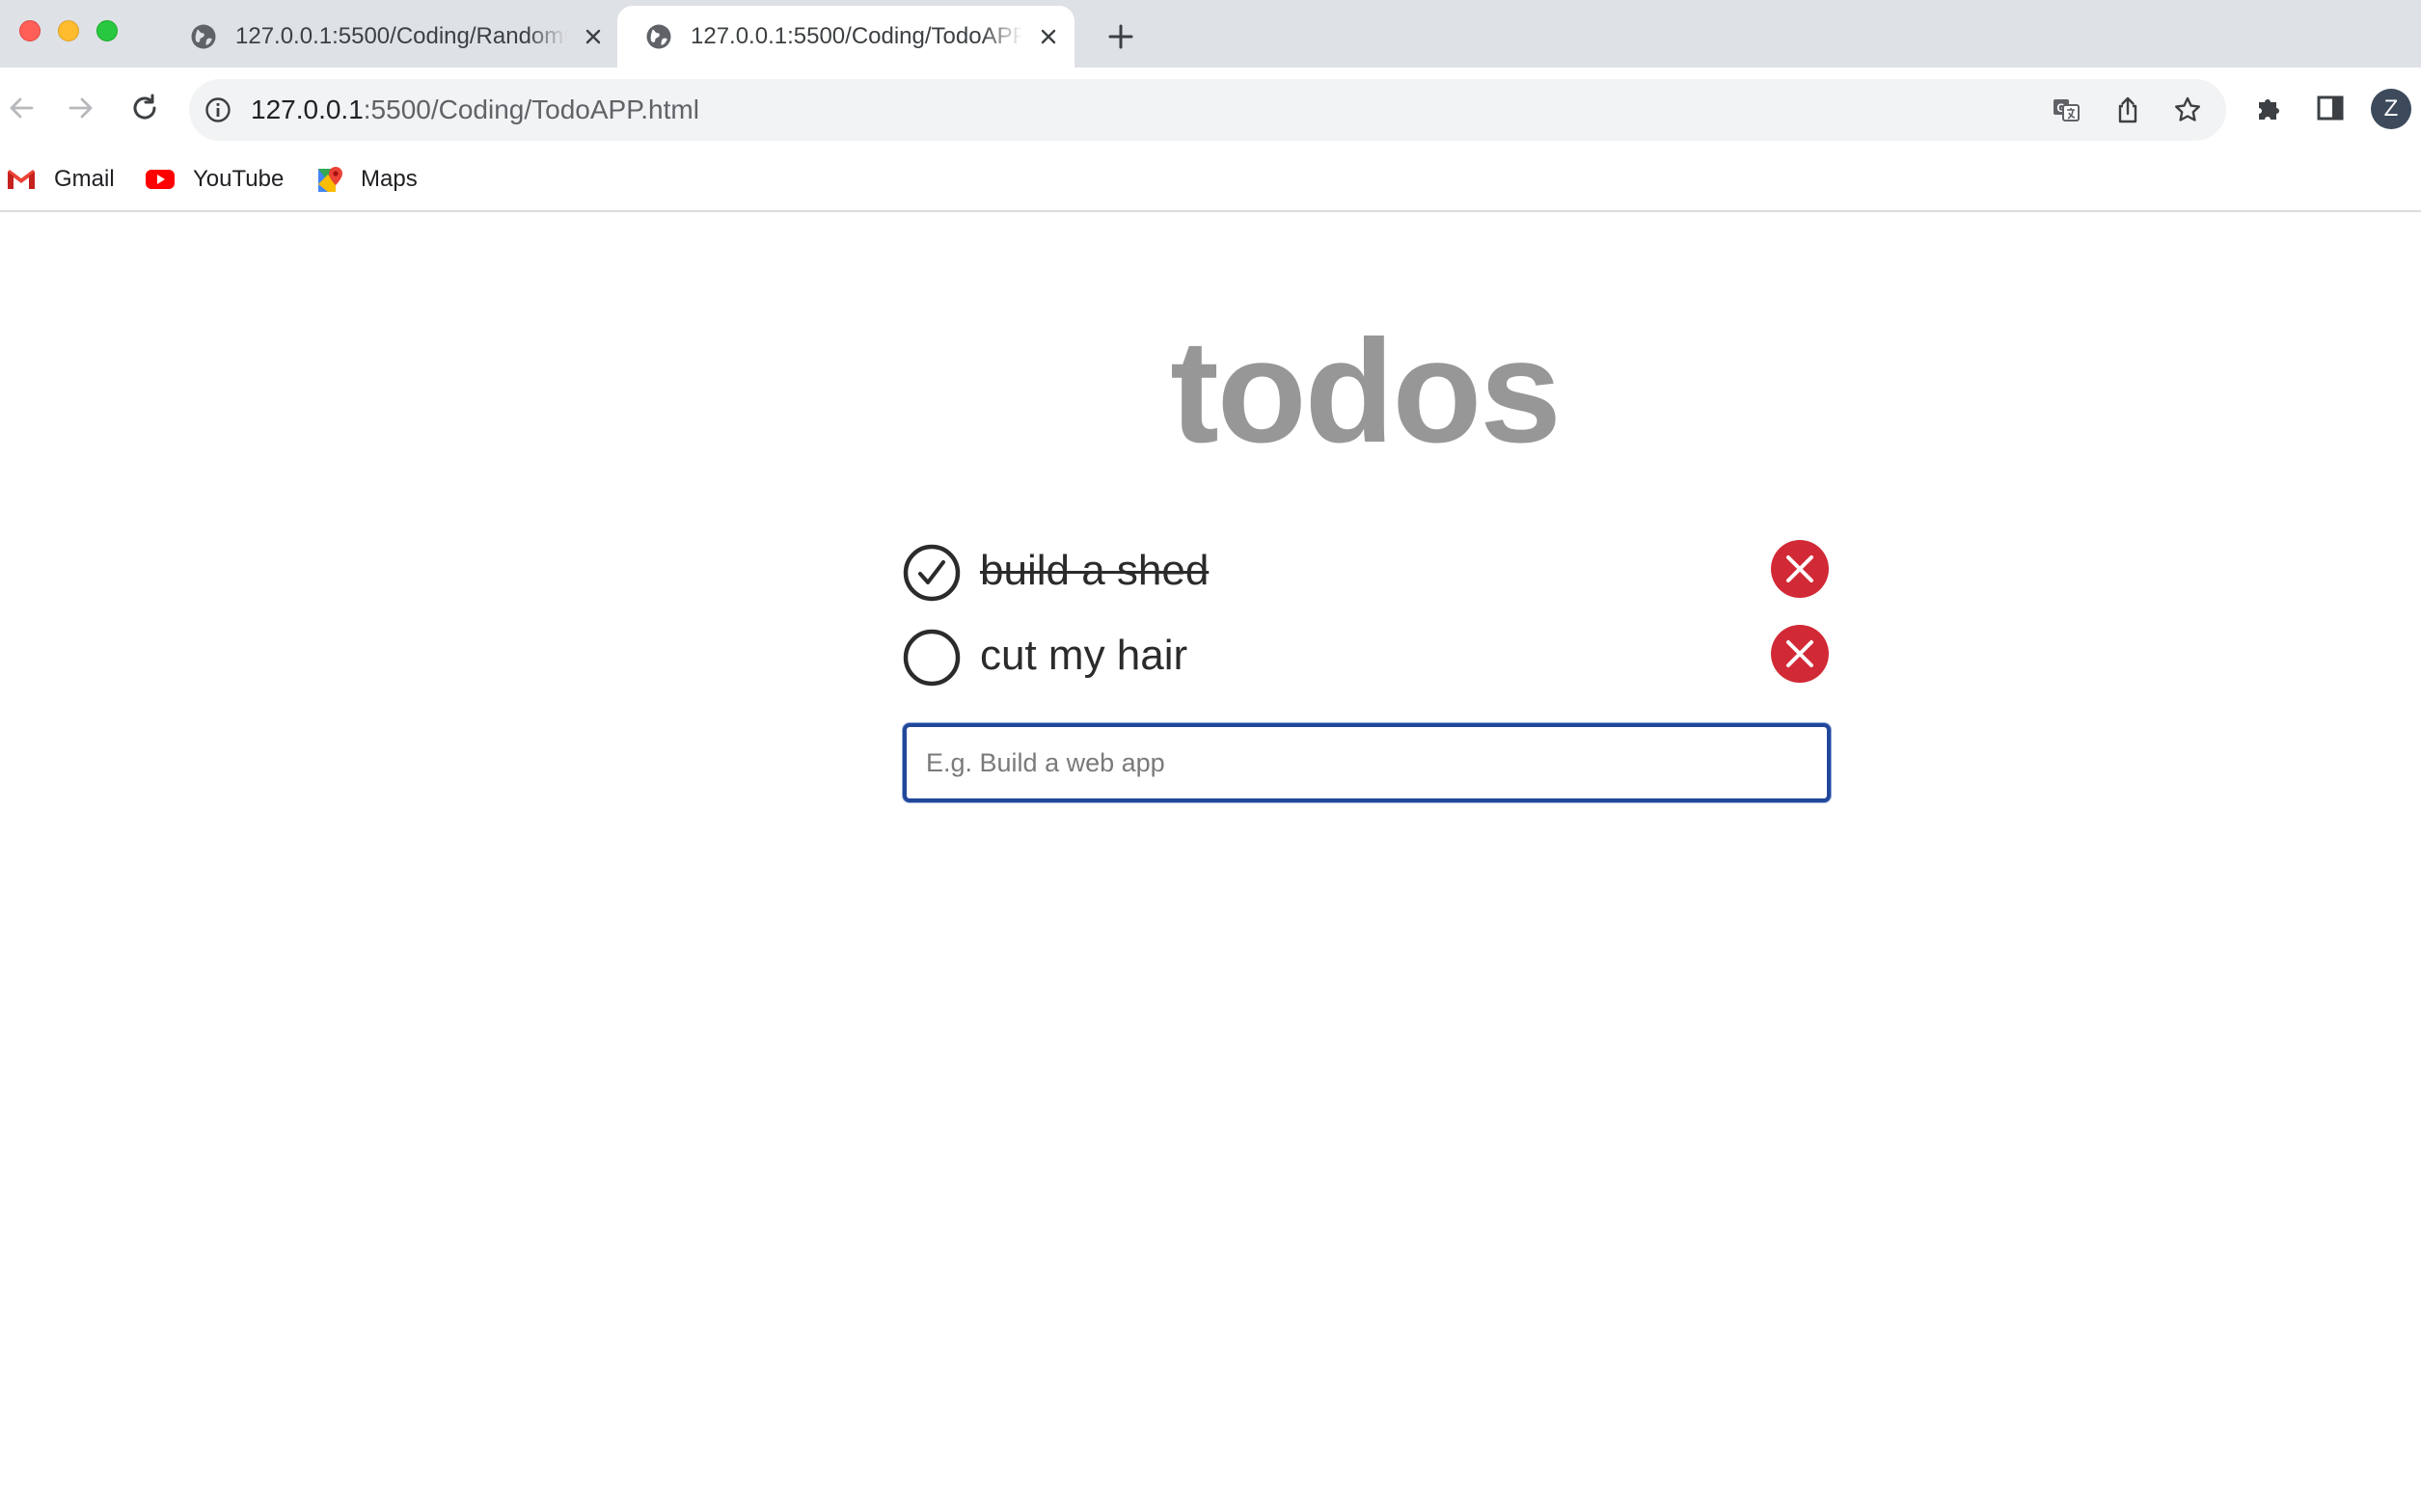 Image resolution: width=2421 pixels, height=1512 pixels. Describe the element at coordinates (84, 179) in the screenshot. I see `bookmark-label: Gmail` at that location.